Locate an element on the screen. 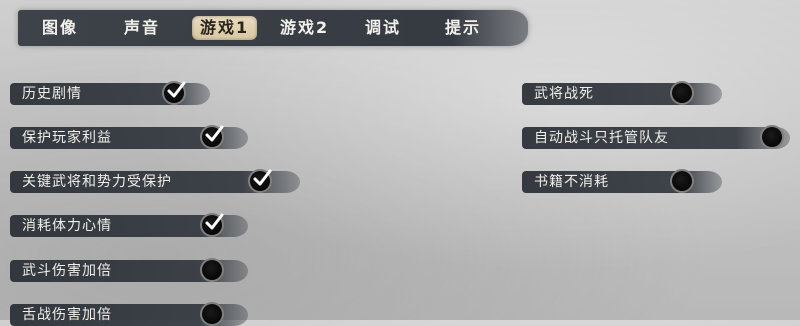  tab-tips: 提示 is located at coordinates (463, 28).